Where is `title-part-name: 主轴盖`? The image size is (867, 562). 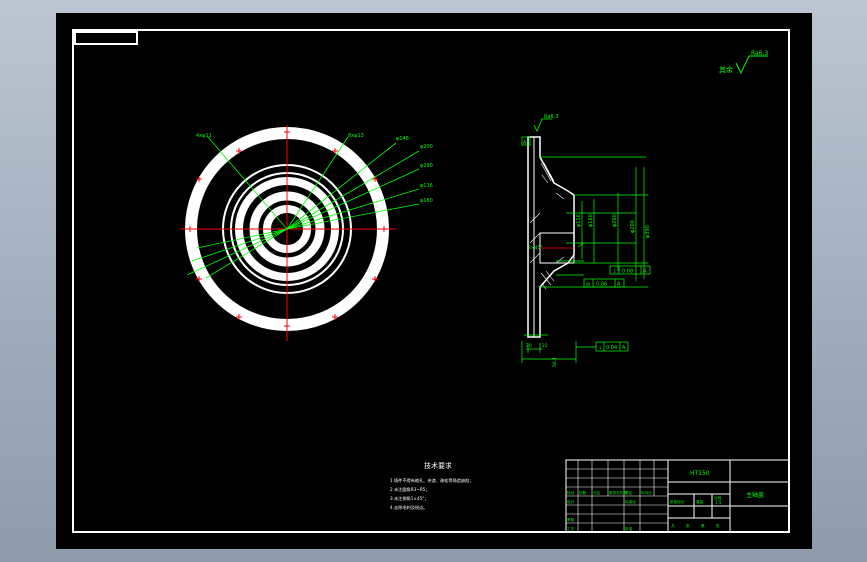 title-part-name: 主轴盖 is located at coordinates (755, 495).